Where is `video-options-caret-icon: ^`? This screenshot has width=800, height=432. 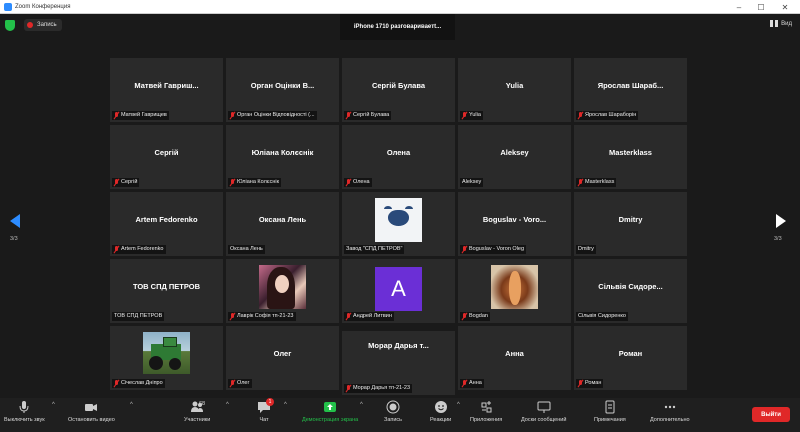
video-options-caret-icon: ^ is located at coordinates (131, 405).